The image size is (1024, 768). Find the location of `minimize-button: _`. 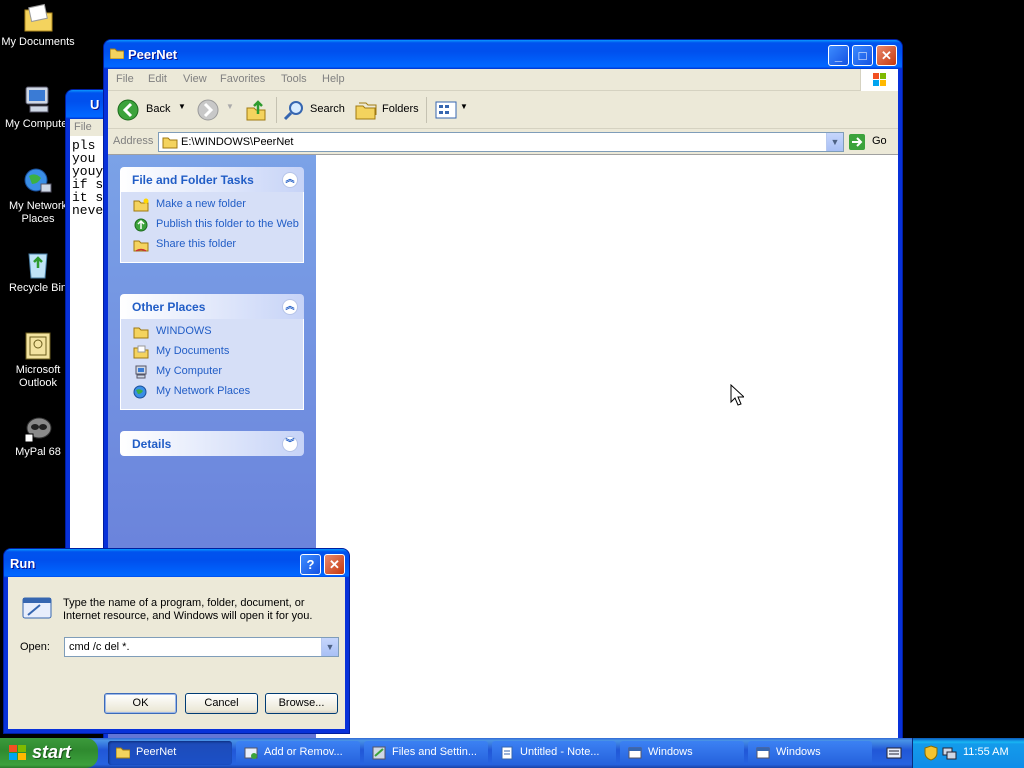

minimize-button: _ is located at coordinates (838, 55).